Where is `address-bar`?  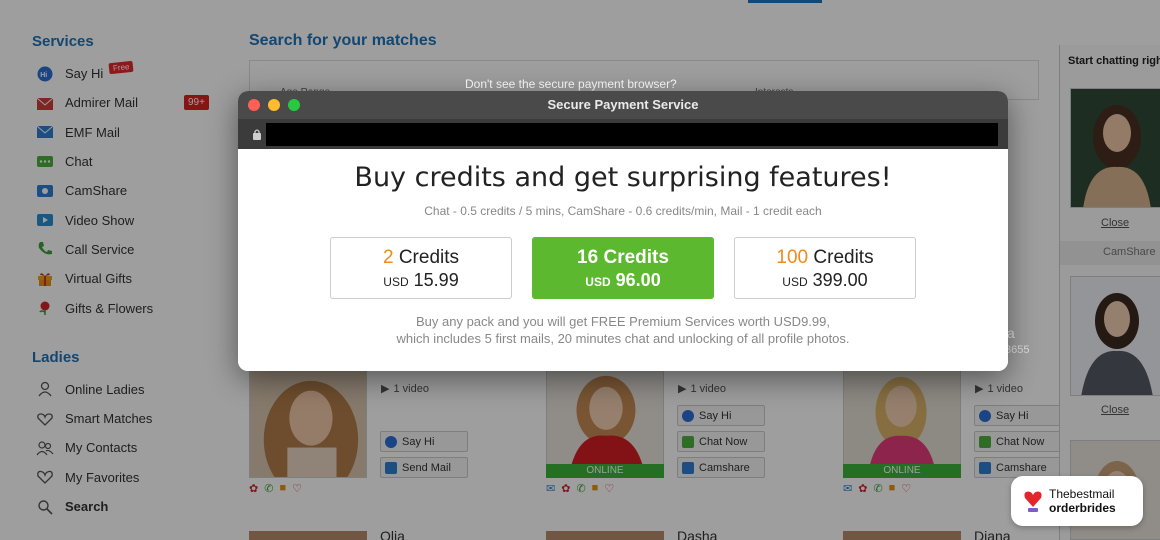 address-bar is located at coordinates (623, 134).